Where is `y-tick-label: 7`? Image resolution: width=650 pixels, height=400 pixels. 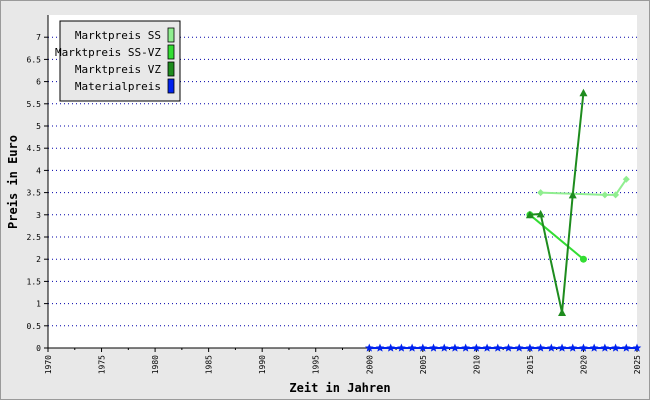
y-tick-label: 7 is located at coordinates (38, 37).